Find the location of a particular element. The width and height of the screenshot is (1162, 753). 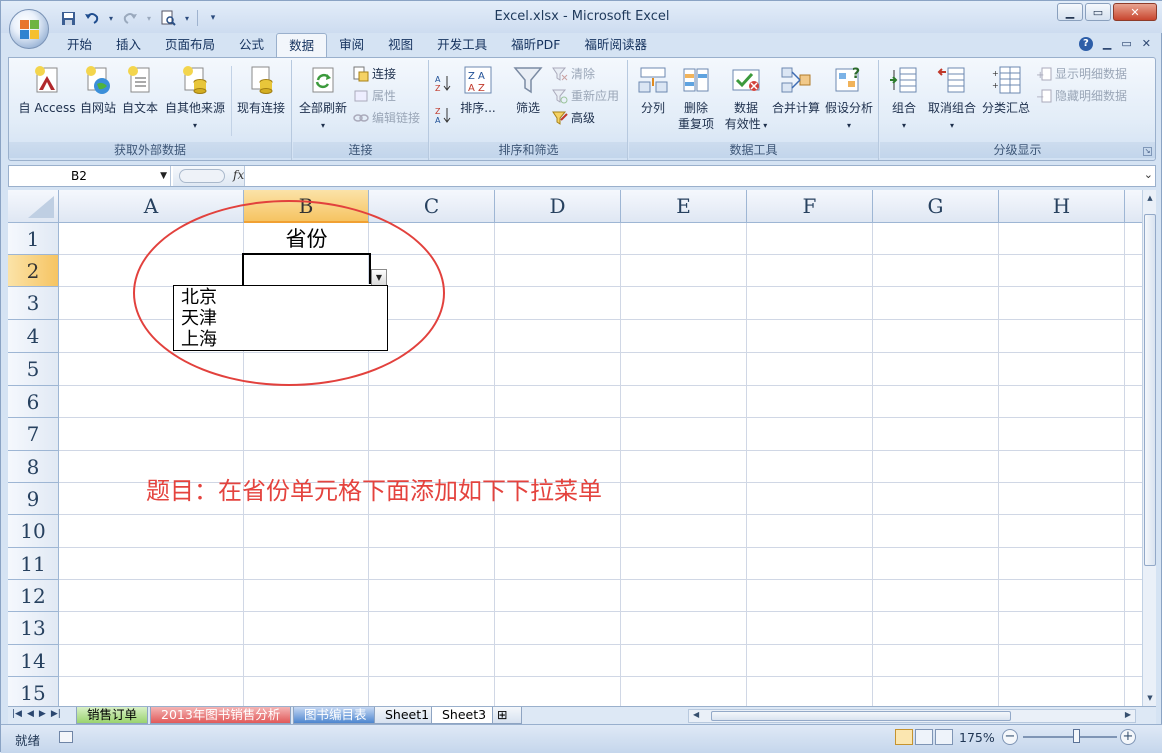

column-header-g: G is located at coordinates (936, 206).